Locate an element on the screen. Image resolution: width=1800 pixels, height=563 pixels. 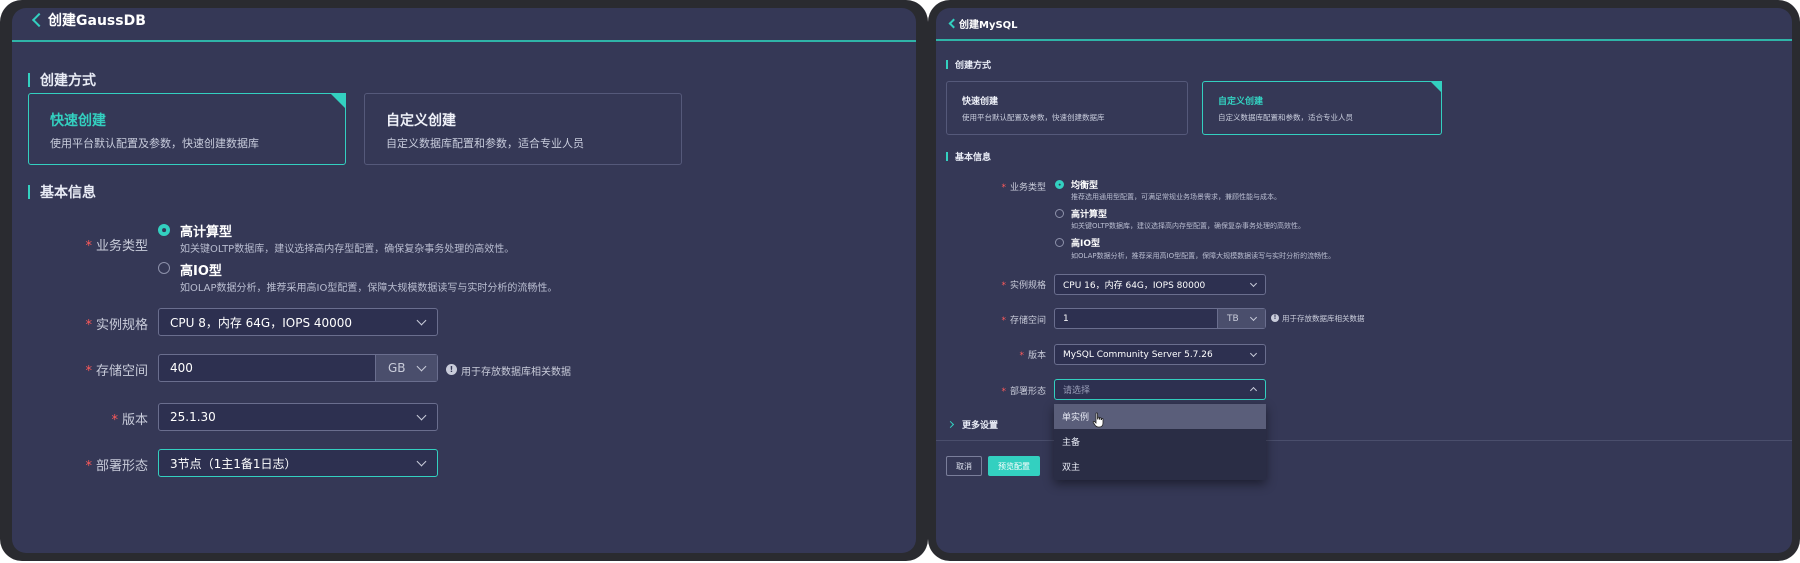
chevron-up-icon is located at coordinates (1253, 390).